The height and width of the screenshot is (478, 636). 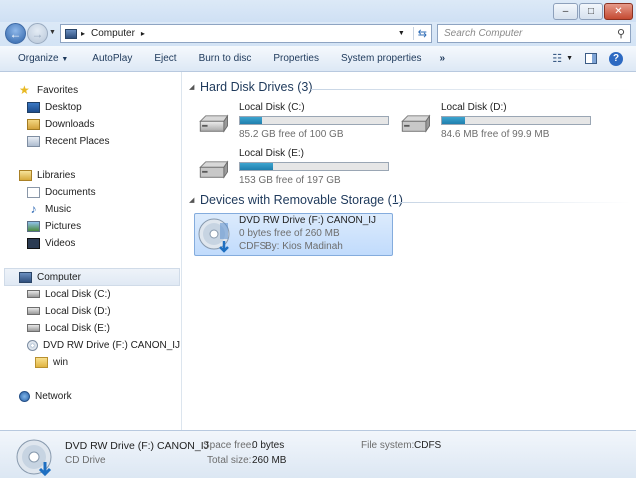 I want to click on maximize-button: □, so click(x=591, y=11).